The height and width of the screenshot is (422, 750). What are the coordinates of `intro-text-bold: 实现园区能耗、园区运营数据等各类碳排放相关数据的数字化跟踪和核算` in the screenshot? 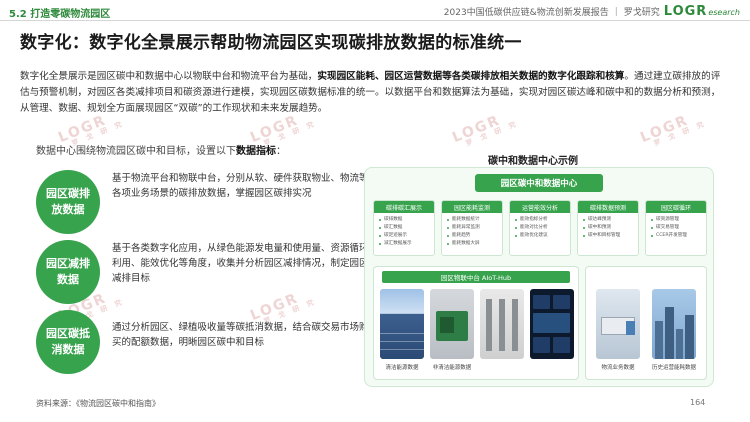 It's located at (471, 76).